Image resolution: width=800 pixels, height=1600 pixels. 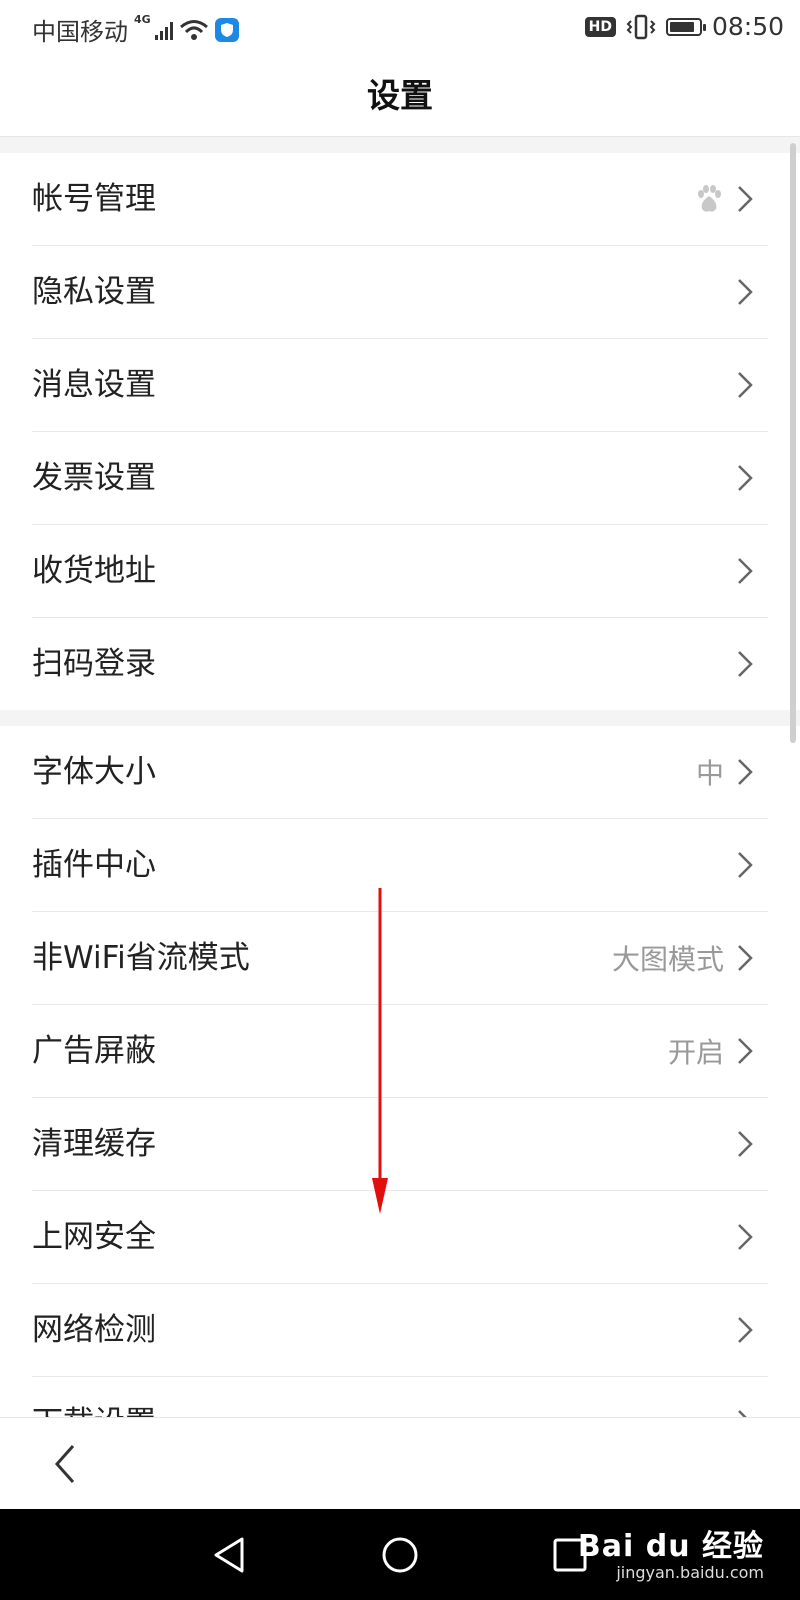 I want to click on scrollbar, so click(x=793, y=443).